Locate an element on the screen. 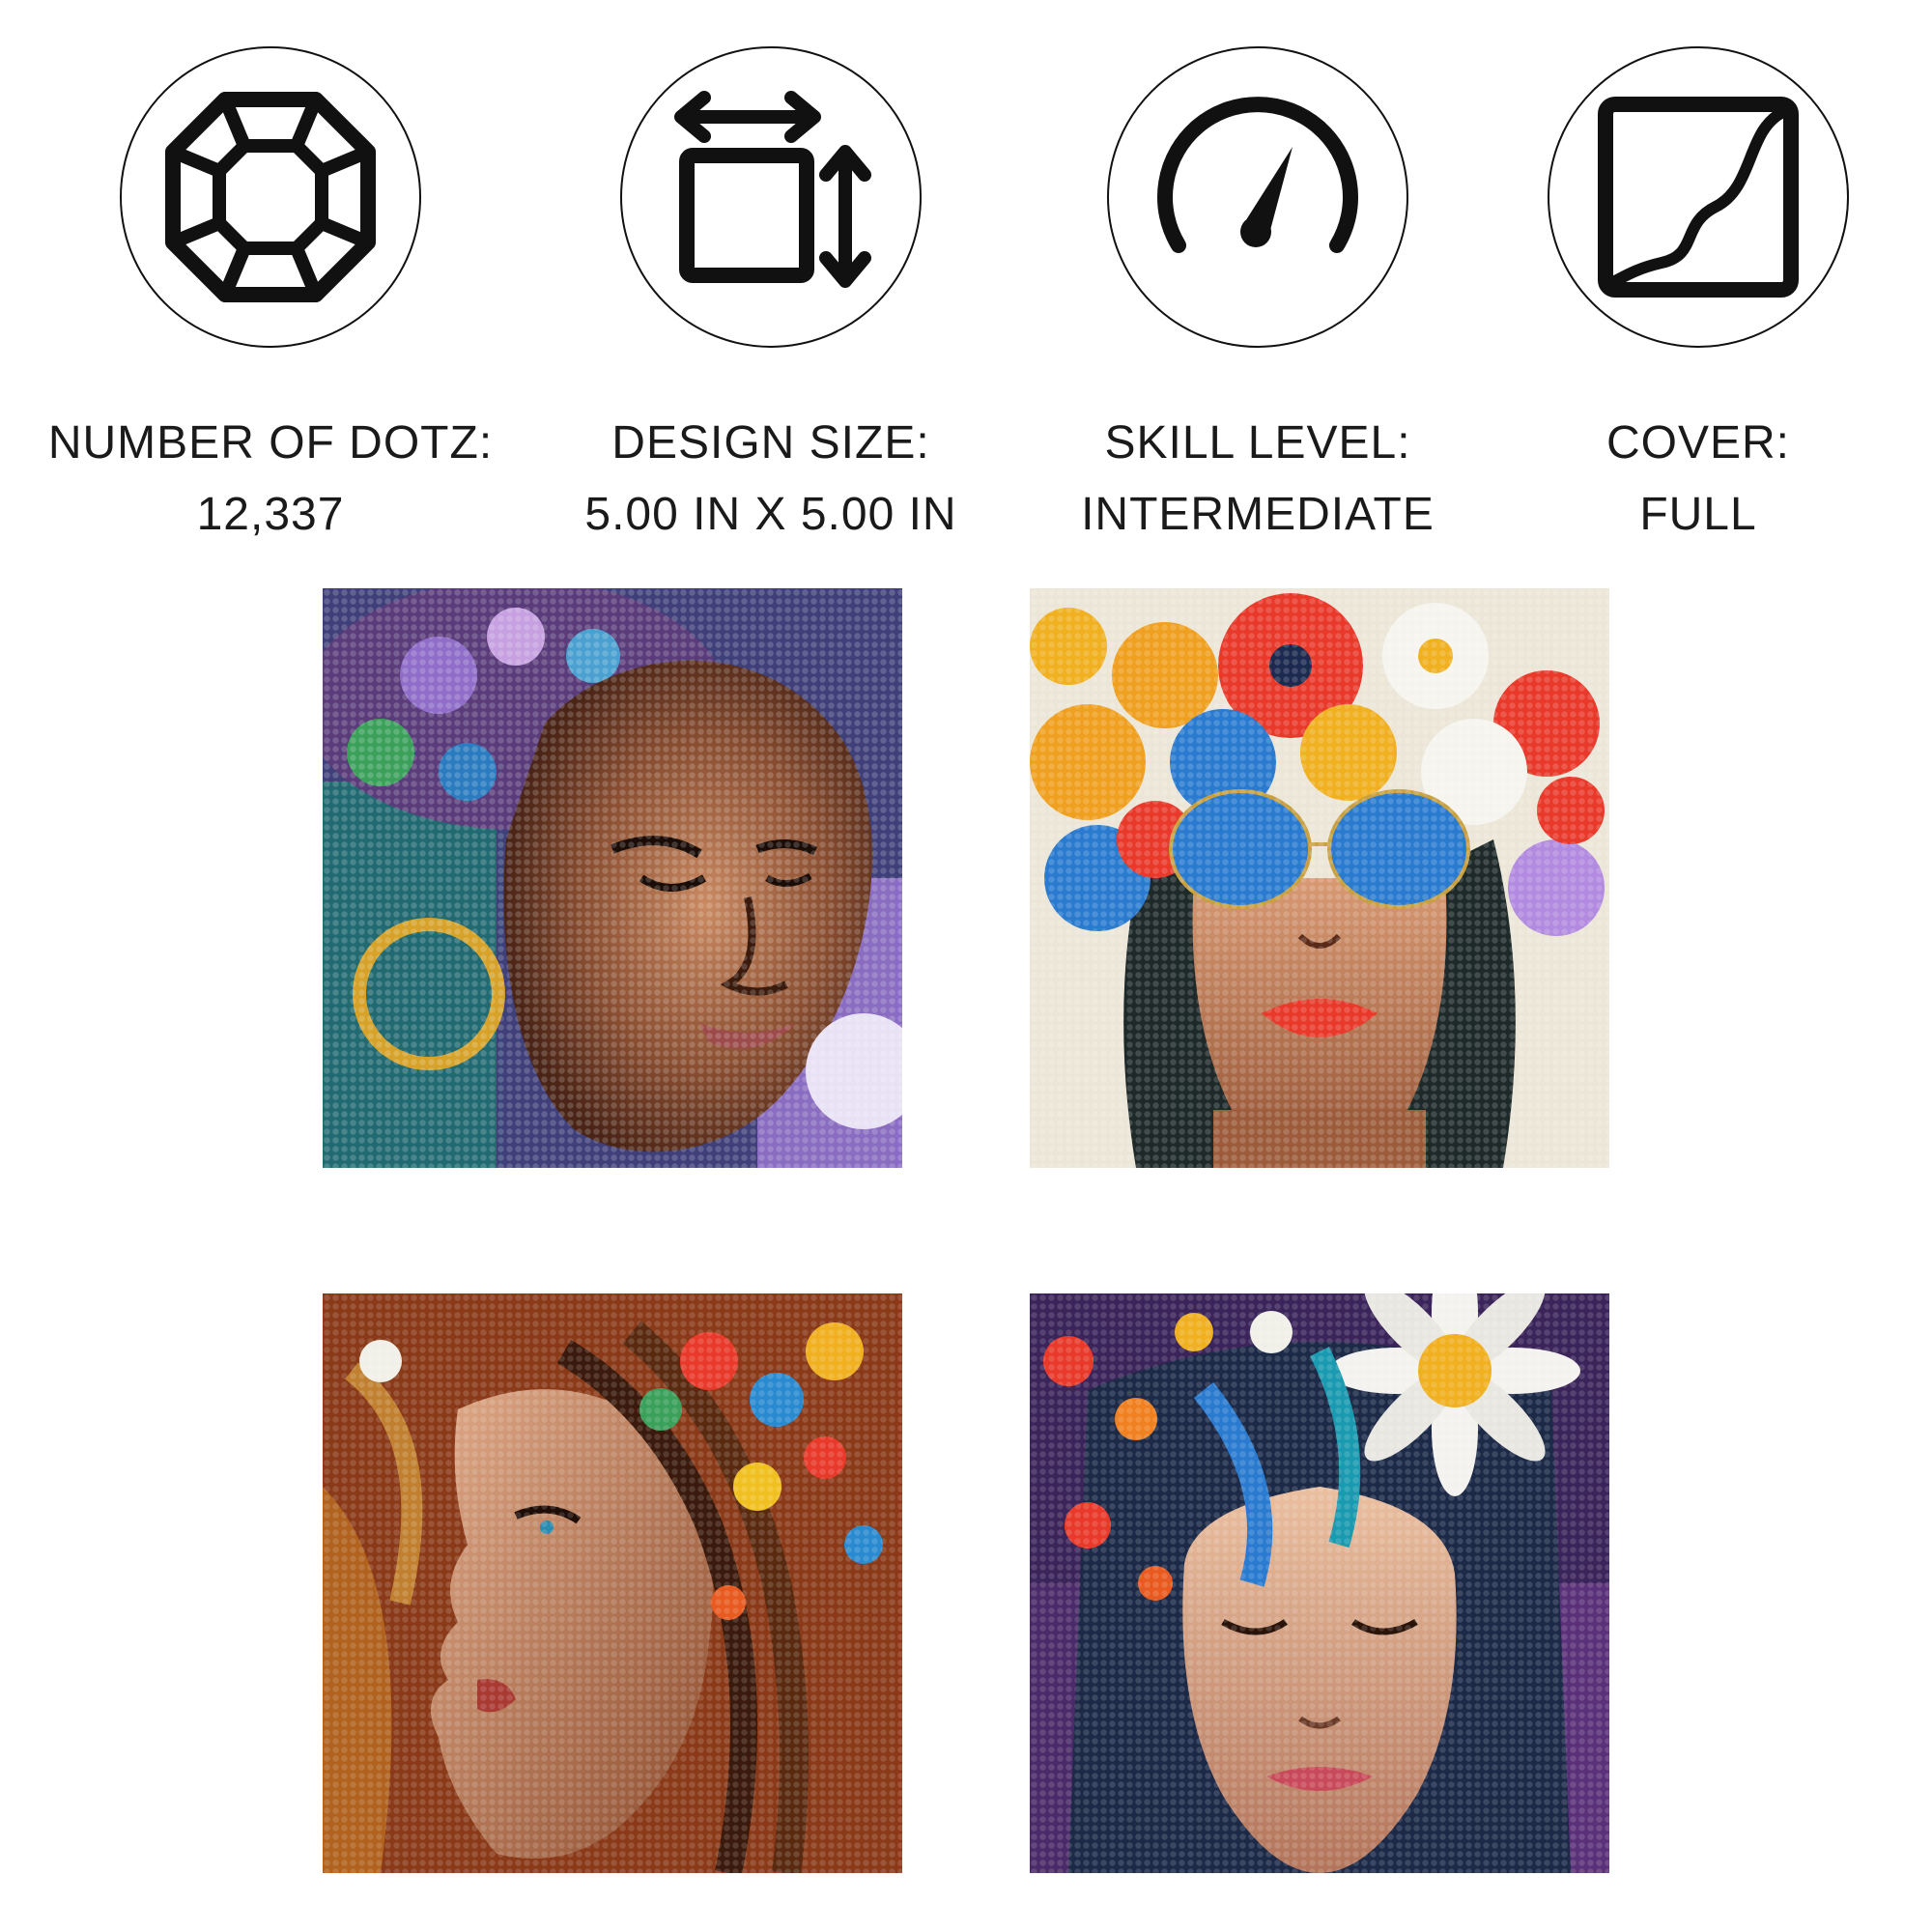 The height and width of the screenshot is (1932, 1932). cover-icon-circle is located at coordinates (1698, 197).